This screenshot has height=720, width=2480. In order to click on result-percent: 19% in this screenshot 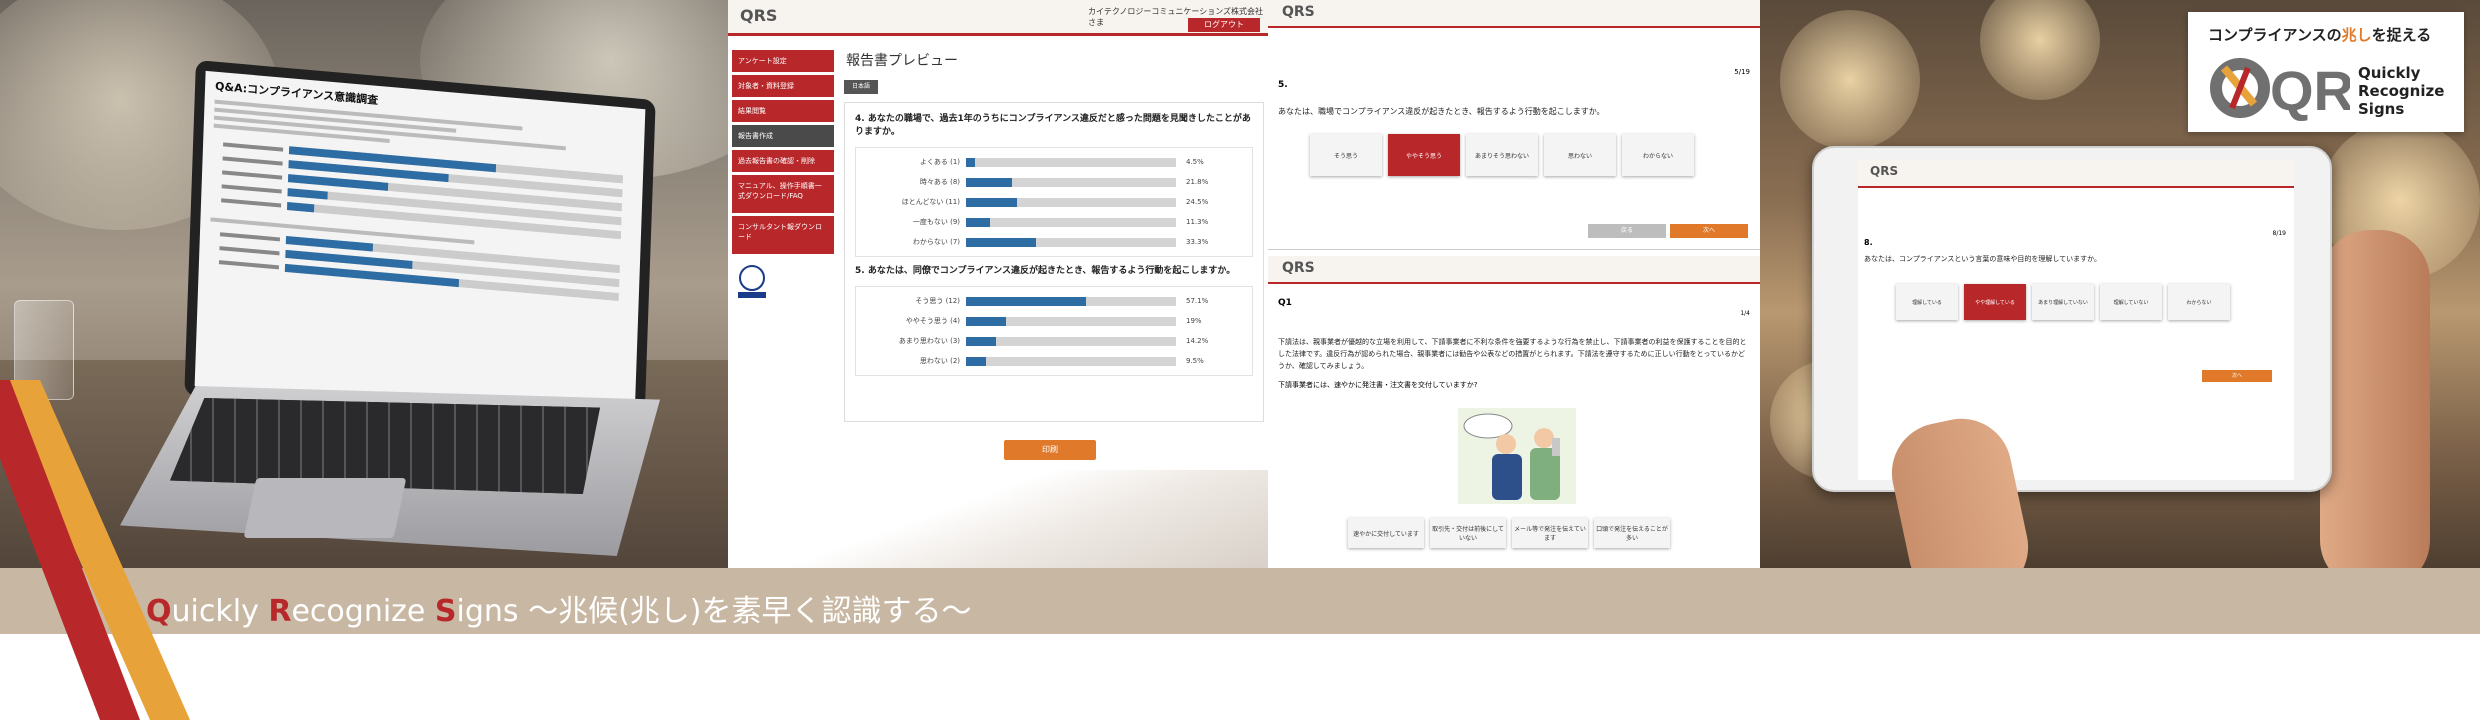, I will do `click(1194, 321)`.